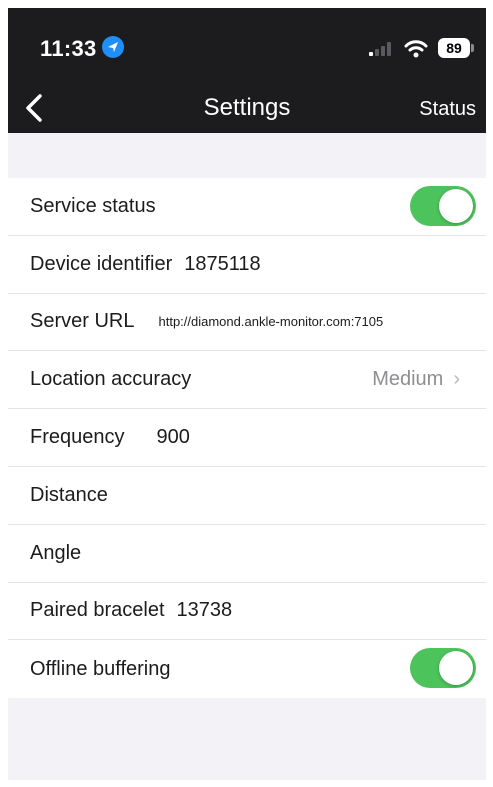 The width and height of the screenshot is (493, 787). Describe the element at coordinates (247, 669) in the screenshot. I see `offline-buffering-row: Offline buffering` at that location.